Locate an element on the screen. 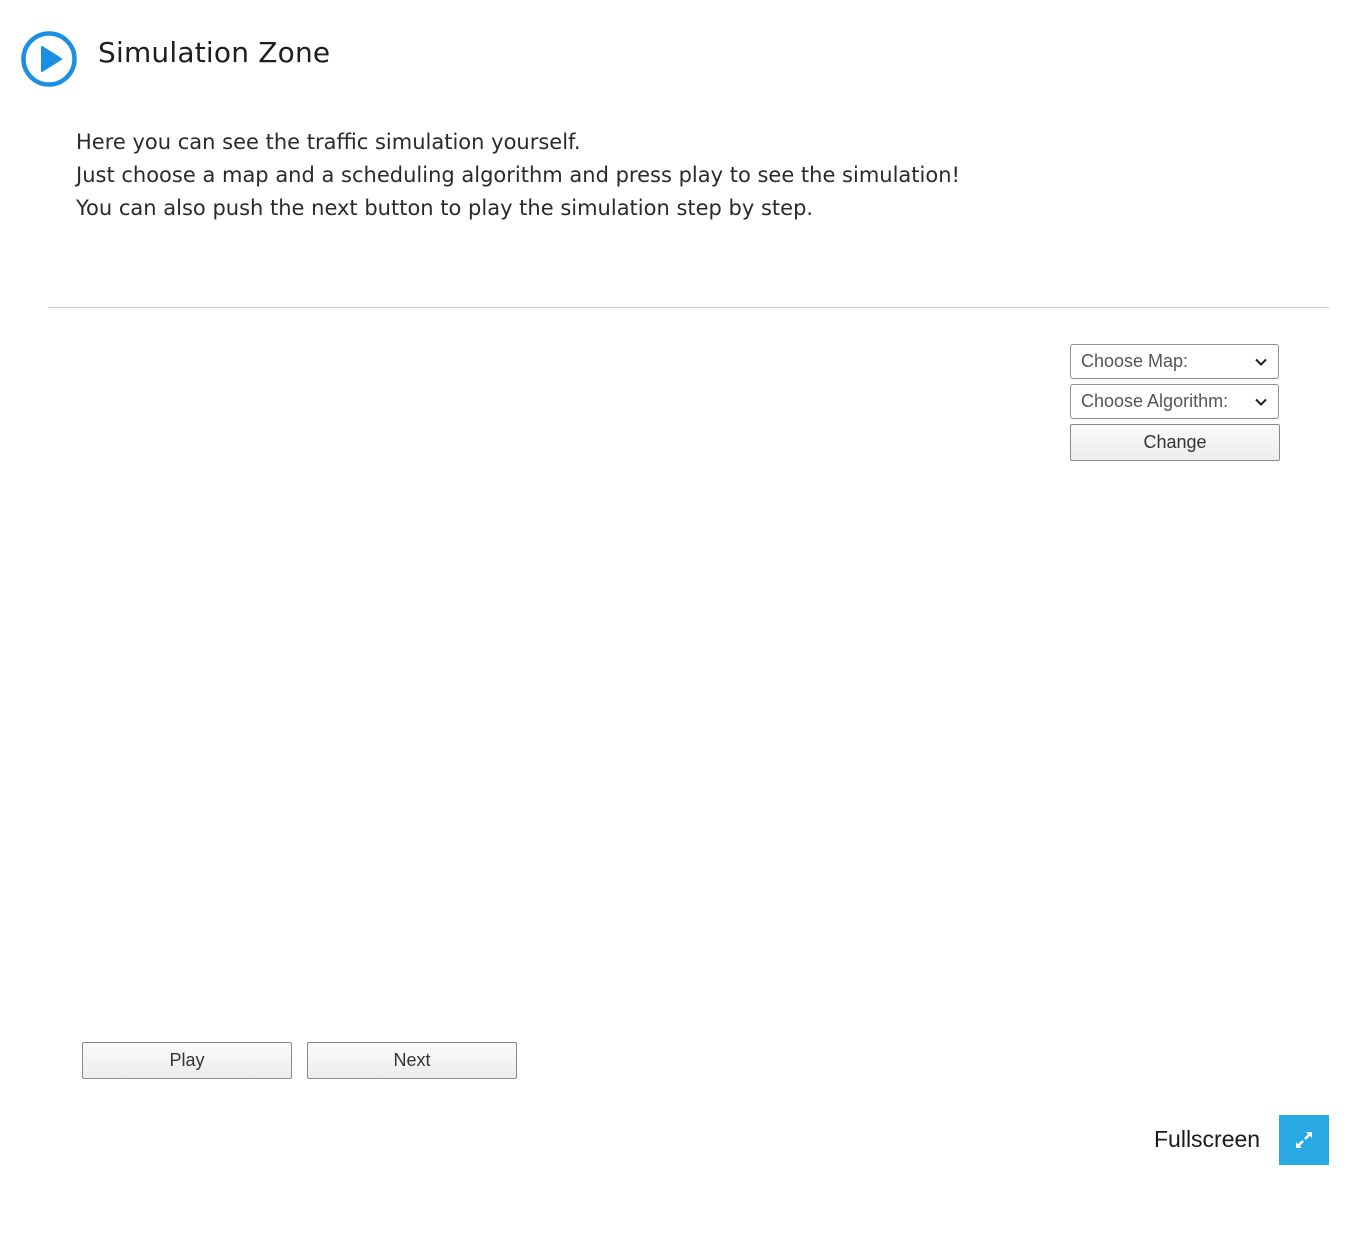 The height and width of the screenshot is (1239, 1355). divider is located at coordinates (688, 307).